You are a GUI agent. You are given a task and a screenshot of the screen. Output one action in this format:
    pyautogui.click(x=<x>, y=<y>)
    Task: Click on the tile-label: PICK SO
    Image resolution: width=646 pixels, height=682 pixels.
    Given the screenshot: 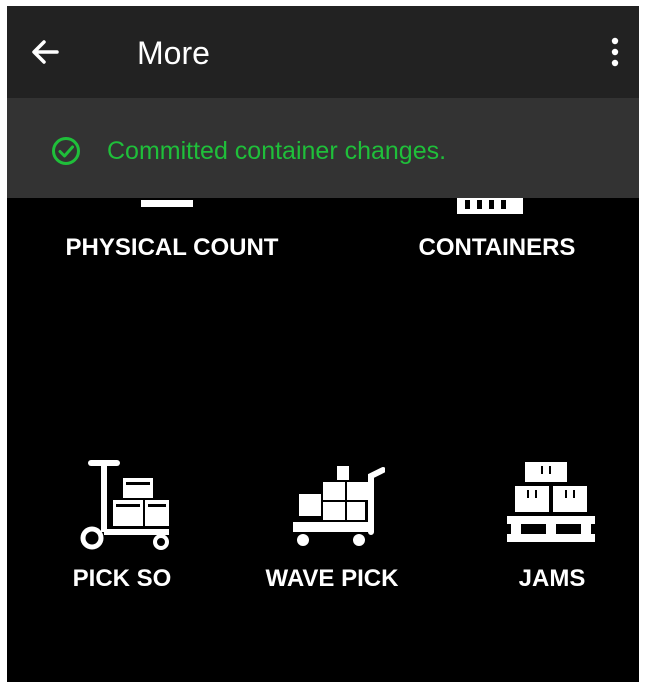 What is the action you would take?
    pyautogui.click(x=122, y=578)
    